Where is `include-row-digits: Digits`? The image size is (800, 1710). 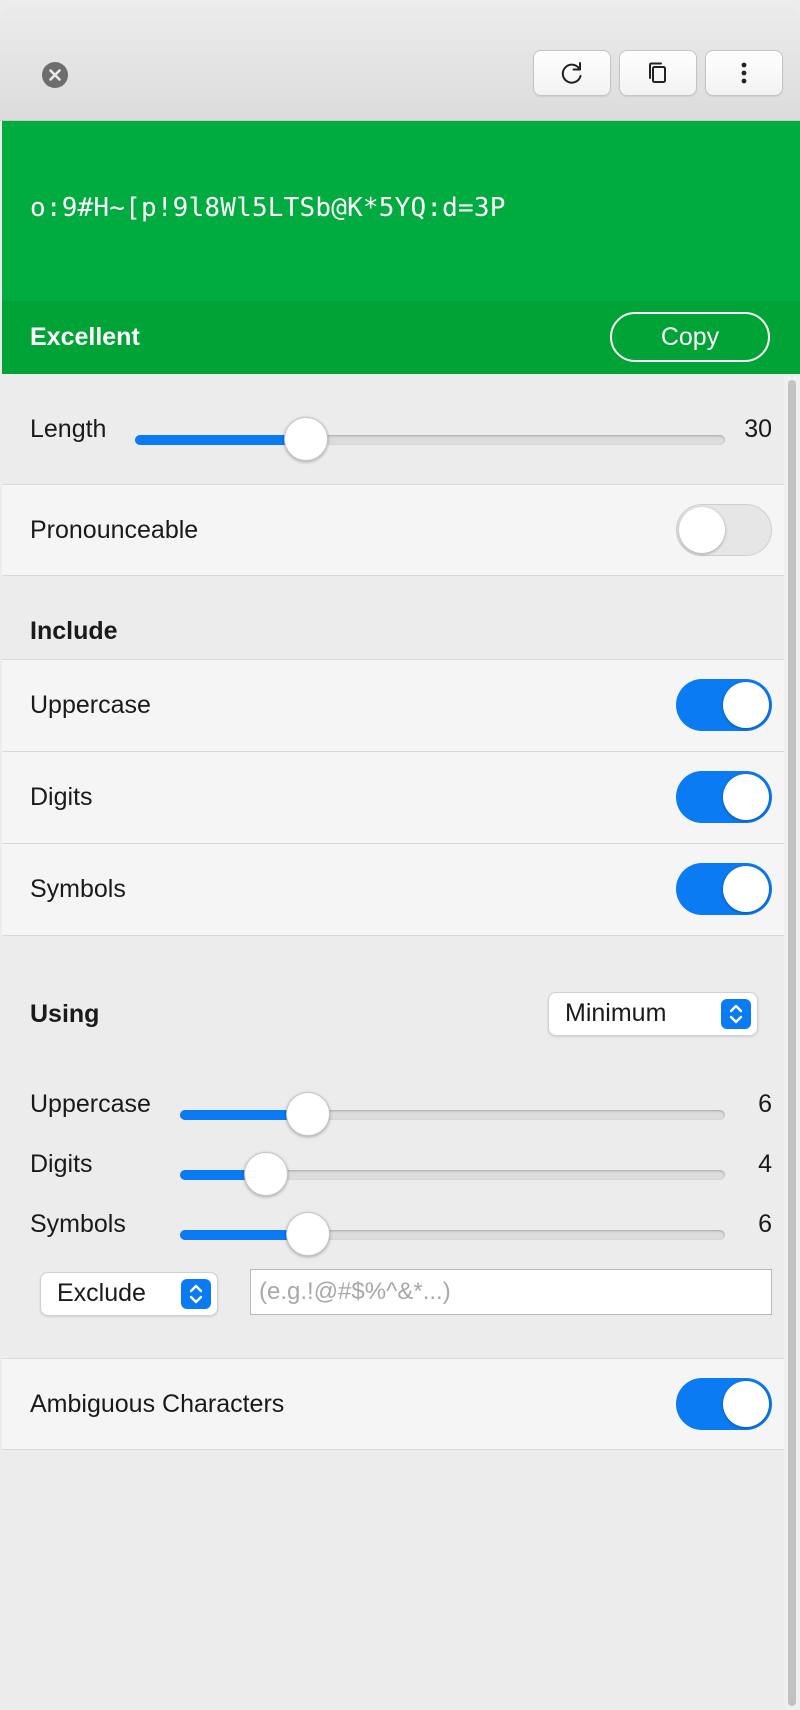
include-row-digits: Digits is located at coordinates (393, 798).